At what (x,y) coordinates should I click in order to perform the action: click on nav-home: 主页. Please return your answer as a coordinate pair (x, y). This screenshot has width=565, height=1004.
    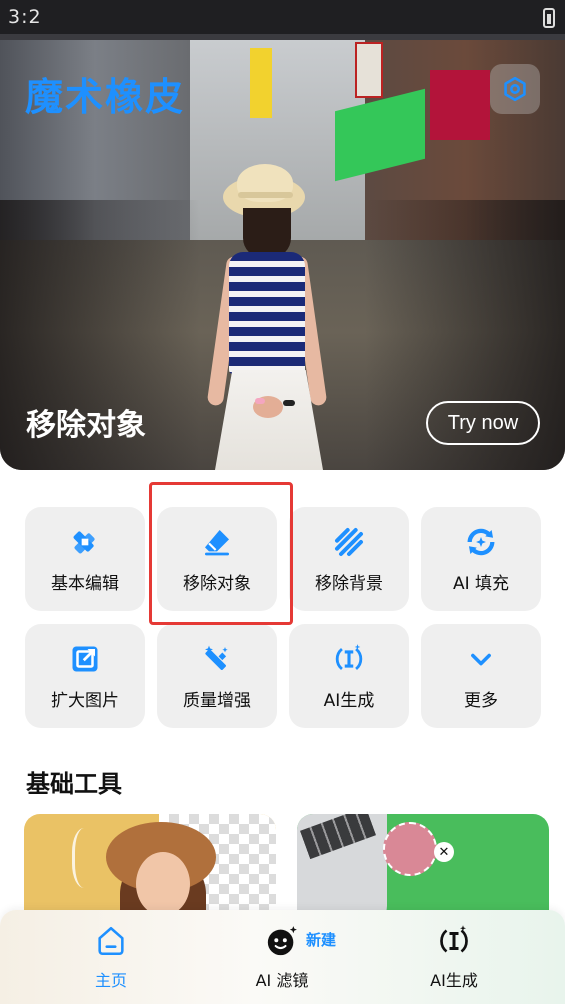
    Looking at the image, I should click on (111, 957).